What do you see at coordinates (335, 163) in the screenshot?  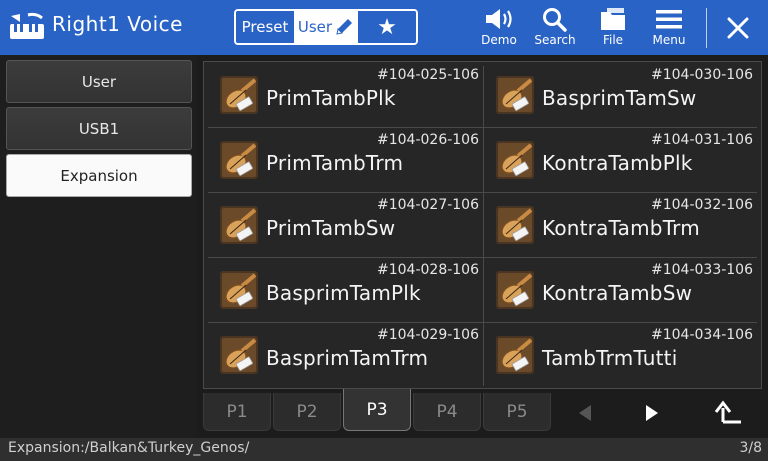 I see `voice-name: PrimTambTrm` at bounding box center [335, 163].